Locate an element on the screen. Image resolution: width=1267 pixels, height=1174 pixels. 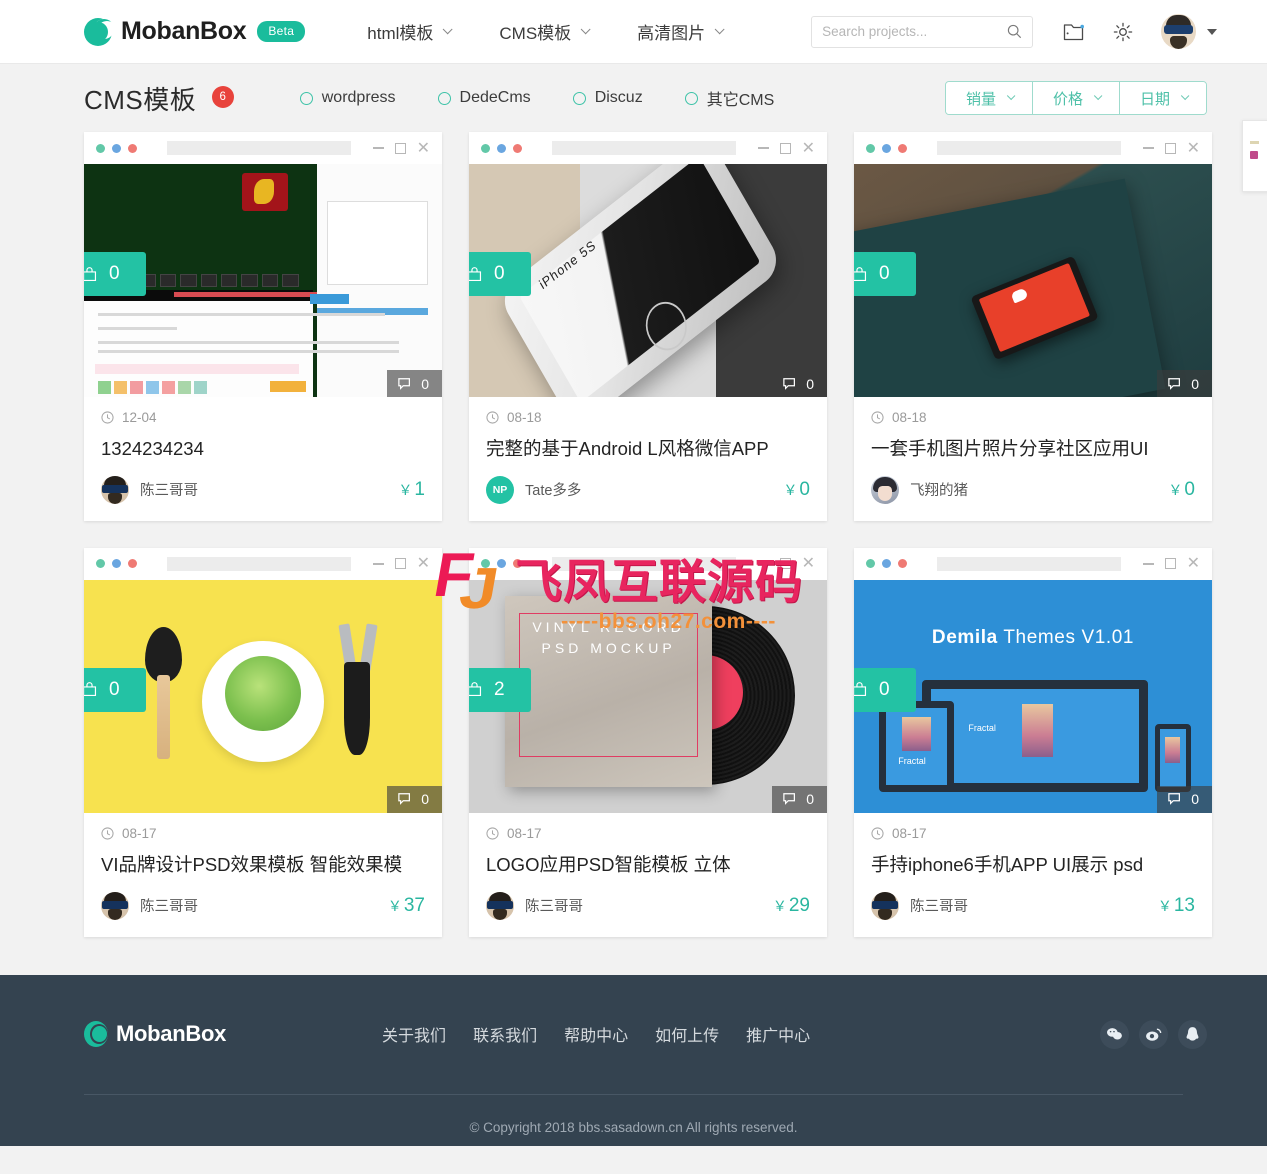
card-title: 一套手机图片照片分享社区应用UI is located at coordinates (1033, 443).